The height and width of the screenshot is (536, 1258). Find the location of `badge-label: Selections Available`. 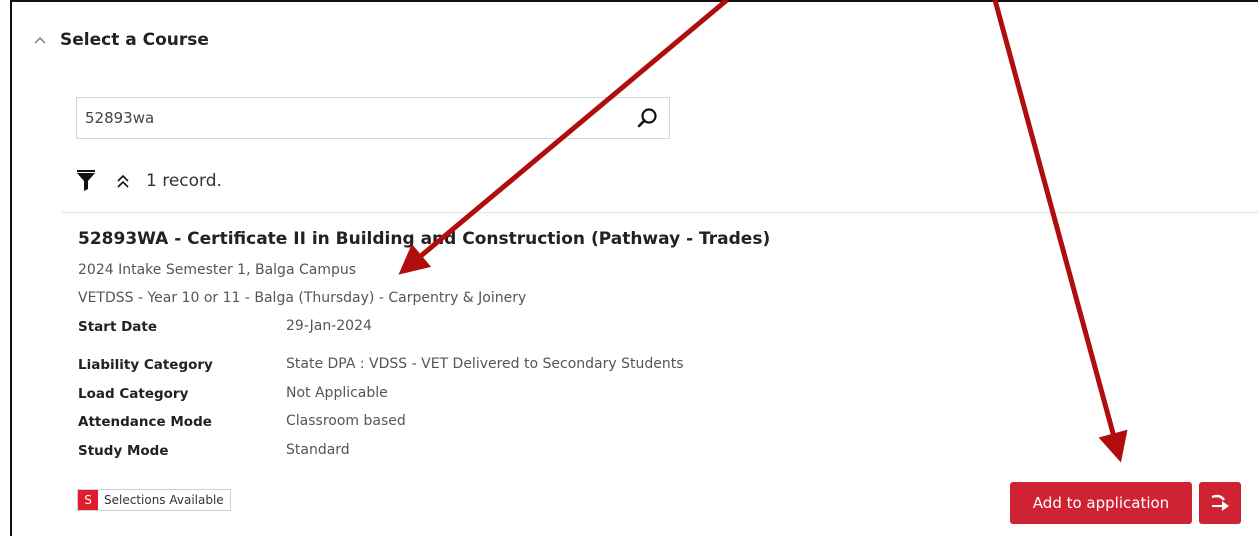

badge-label: Selections Available is located at coordinates (164, 500).